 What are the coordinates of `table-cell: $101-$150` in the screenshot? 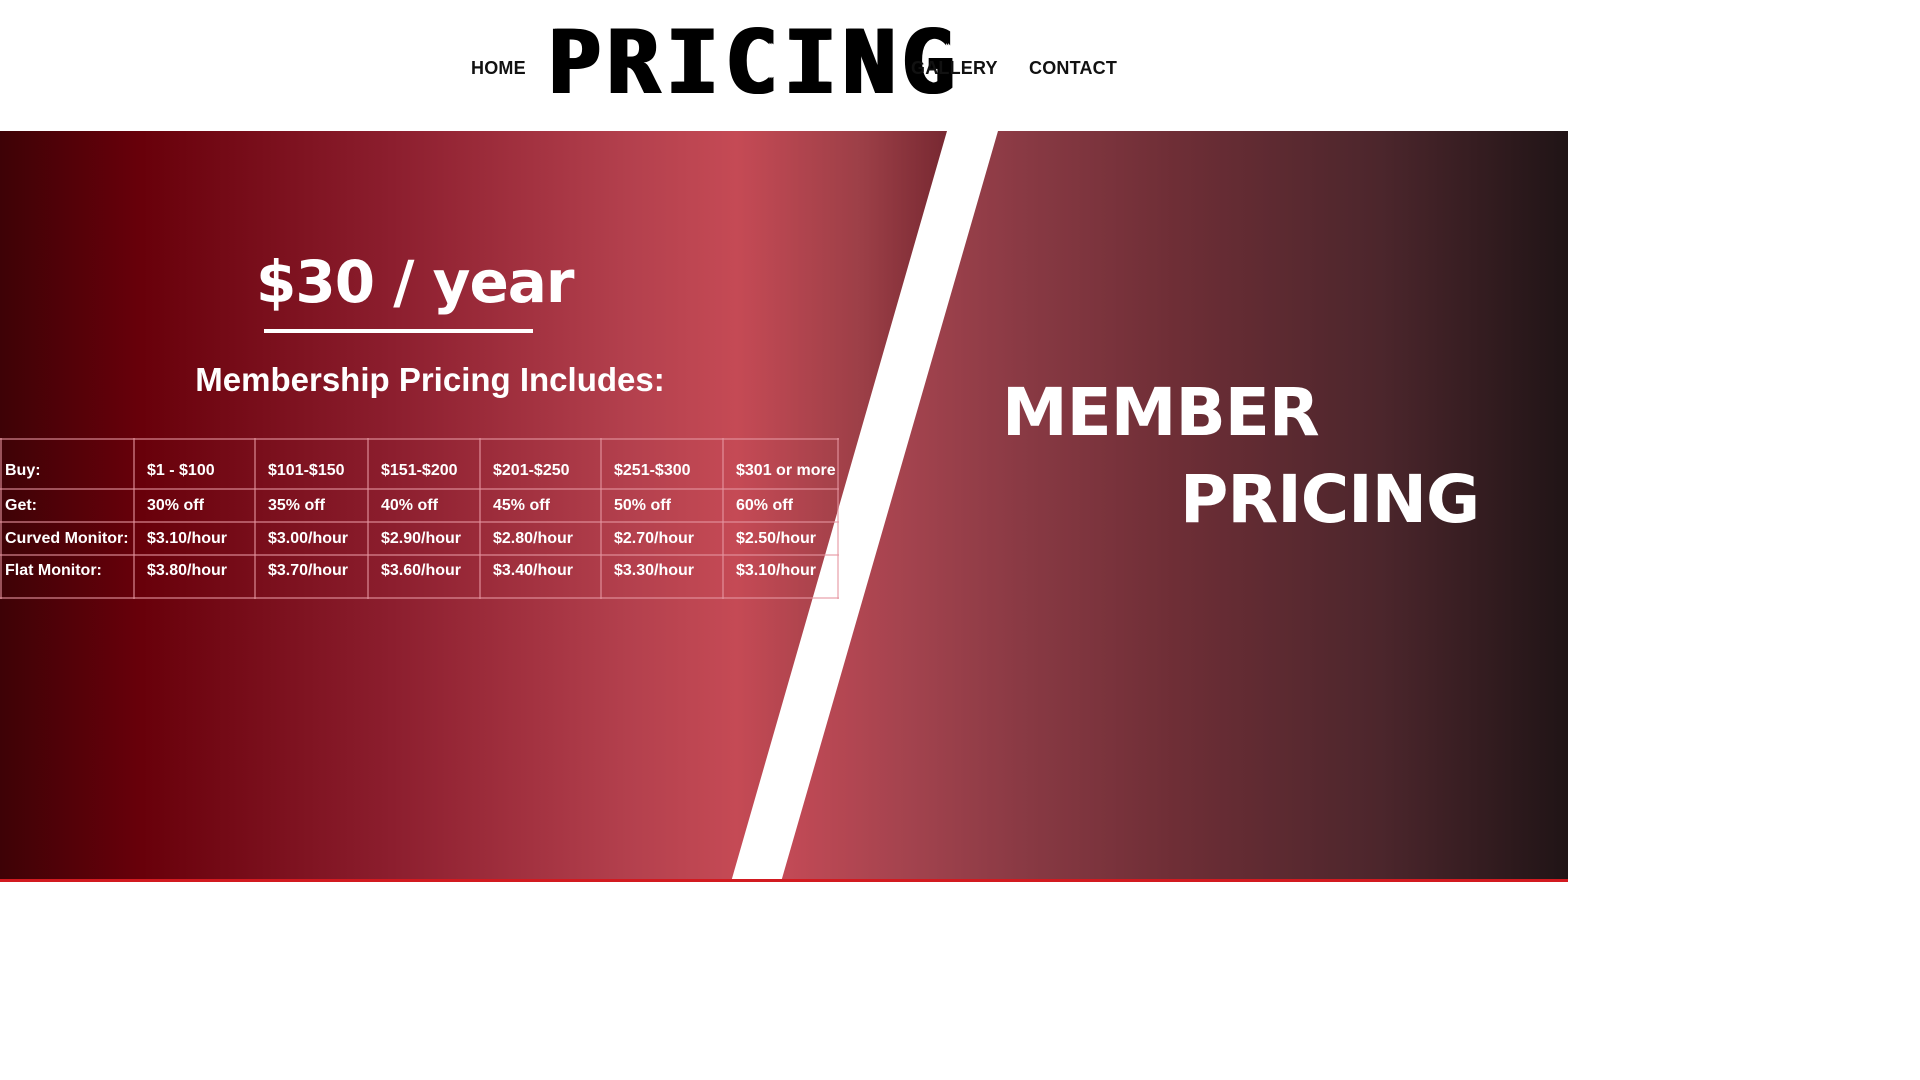 It's located at (311, 464).